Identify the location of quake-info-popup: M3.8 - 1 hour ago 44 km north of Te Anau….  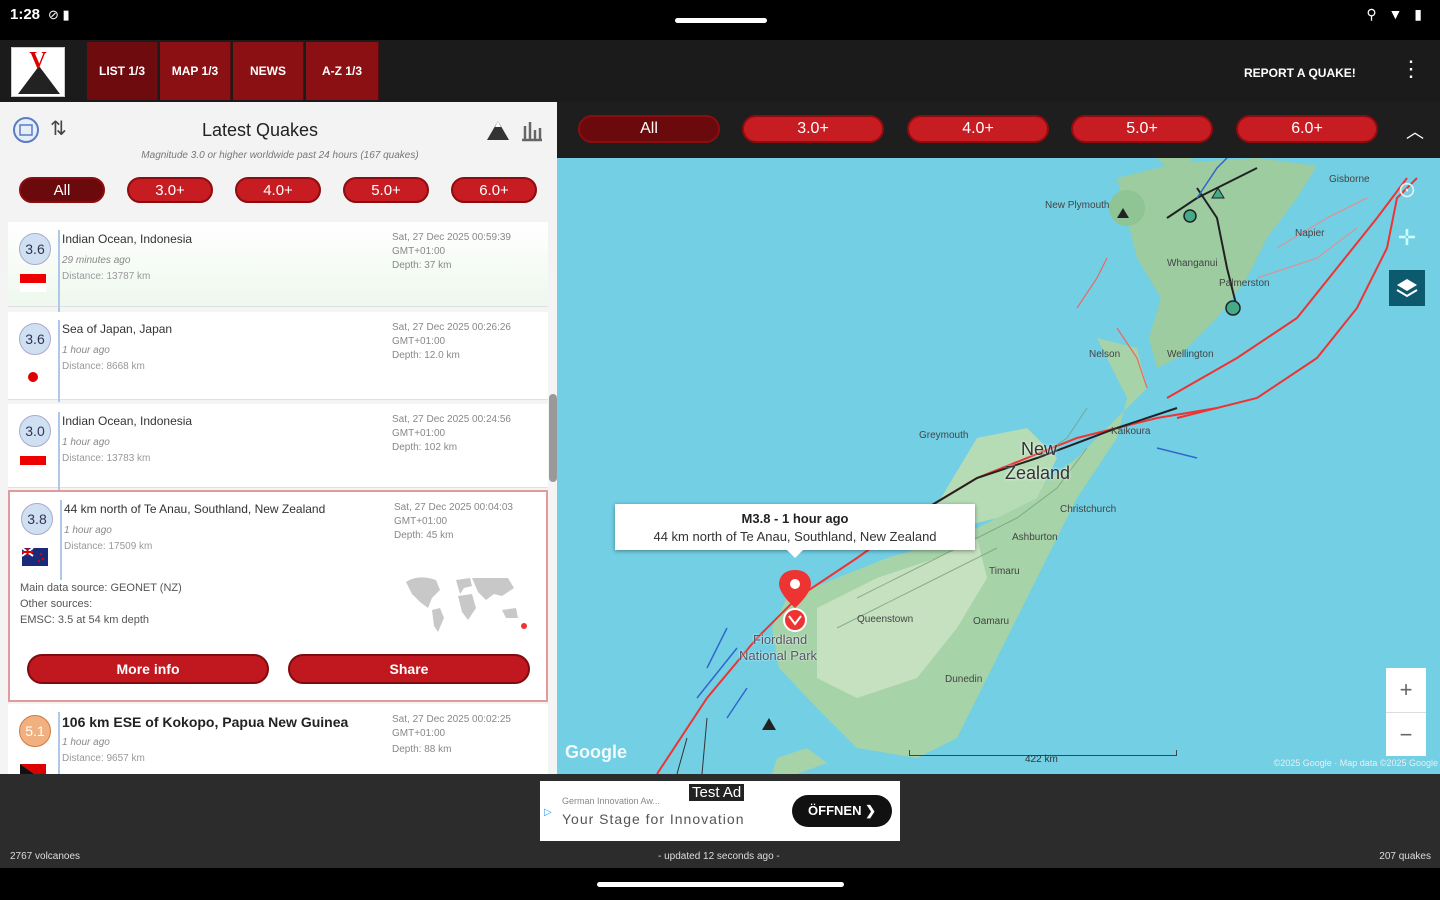
(795, 531).